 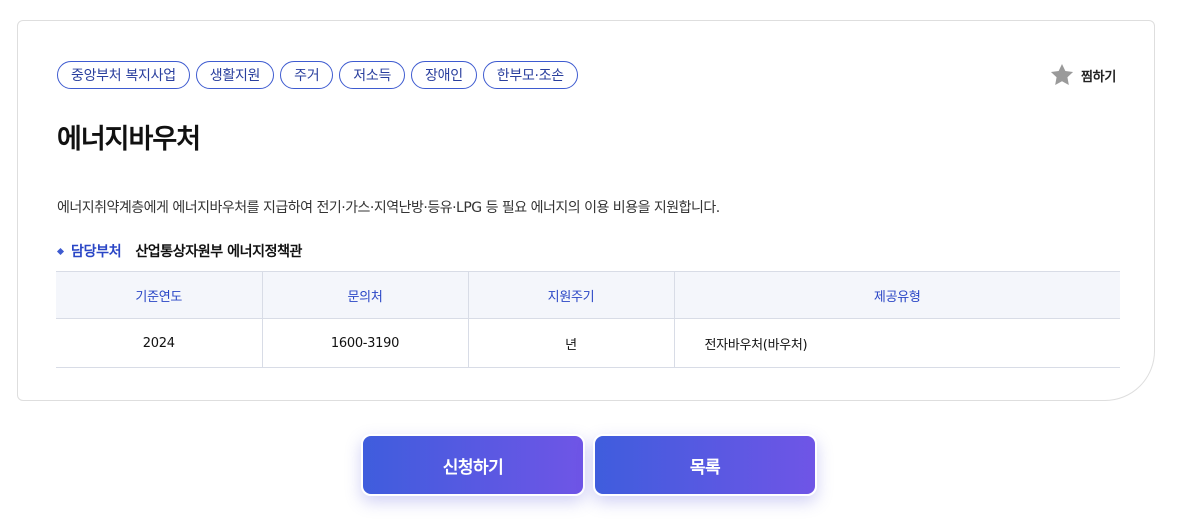 I want to click on department-label: 담당부처, so click(x=96, y=252).